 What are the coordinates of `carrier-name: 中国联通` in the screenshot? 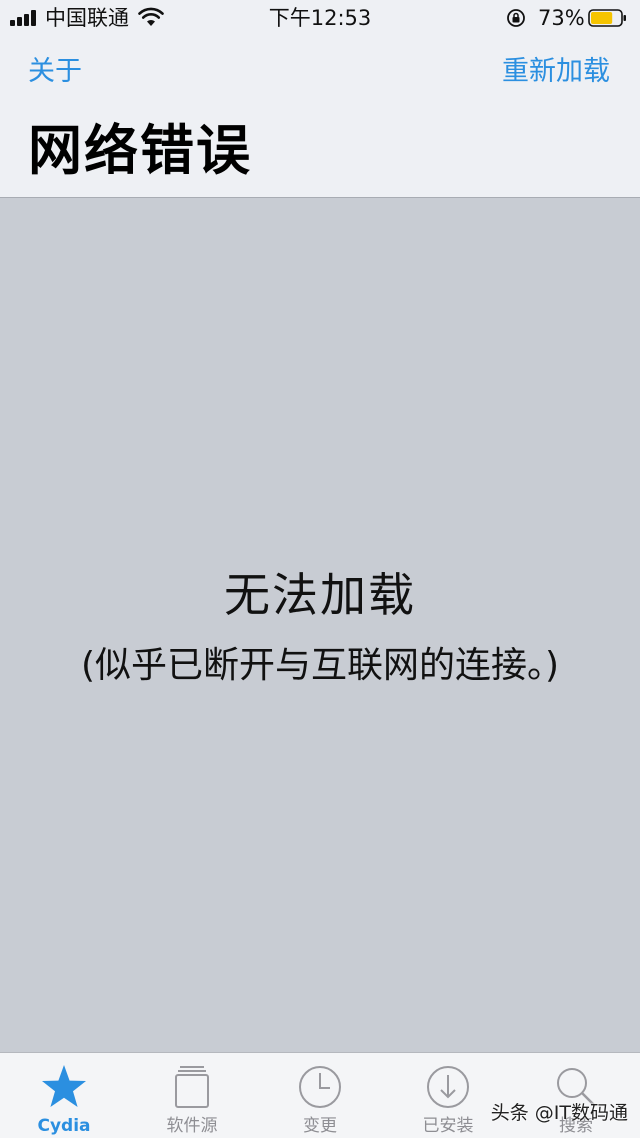 It's located at (87, 18).